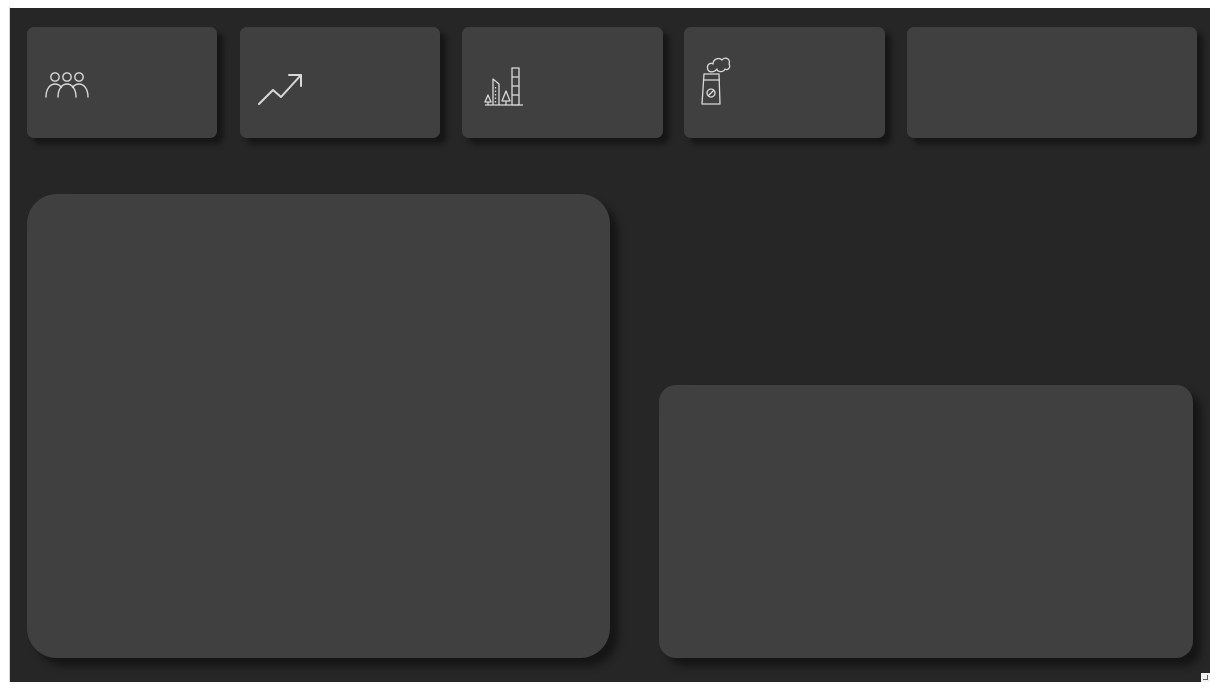 This screenshot has width=1218, height=691. What do you see at coordinates (784, 82) in the screenshot?
I see `kpi-card-factory` at bounding box center [784, 82].